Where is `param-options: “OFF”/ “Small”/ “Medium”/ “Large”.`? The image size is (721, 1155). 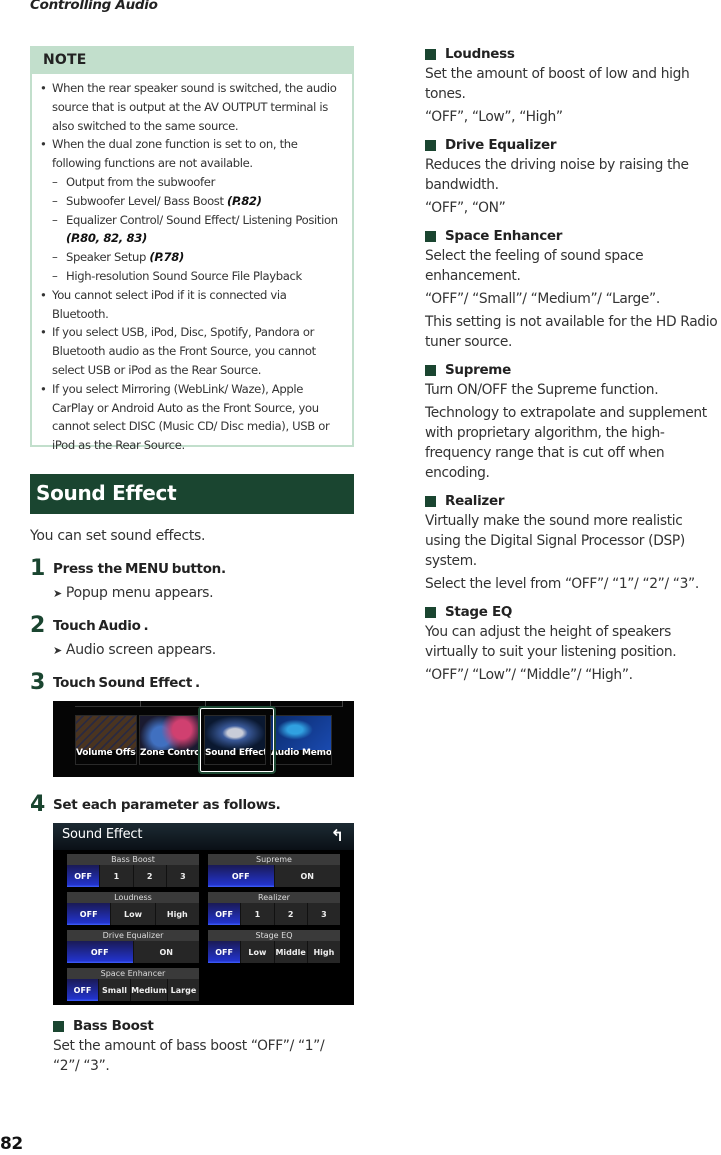 param-options: “OFF”/ “Small”/ “Medium”/ “Large”. is located at coordinates (542, 299).